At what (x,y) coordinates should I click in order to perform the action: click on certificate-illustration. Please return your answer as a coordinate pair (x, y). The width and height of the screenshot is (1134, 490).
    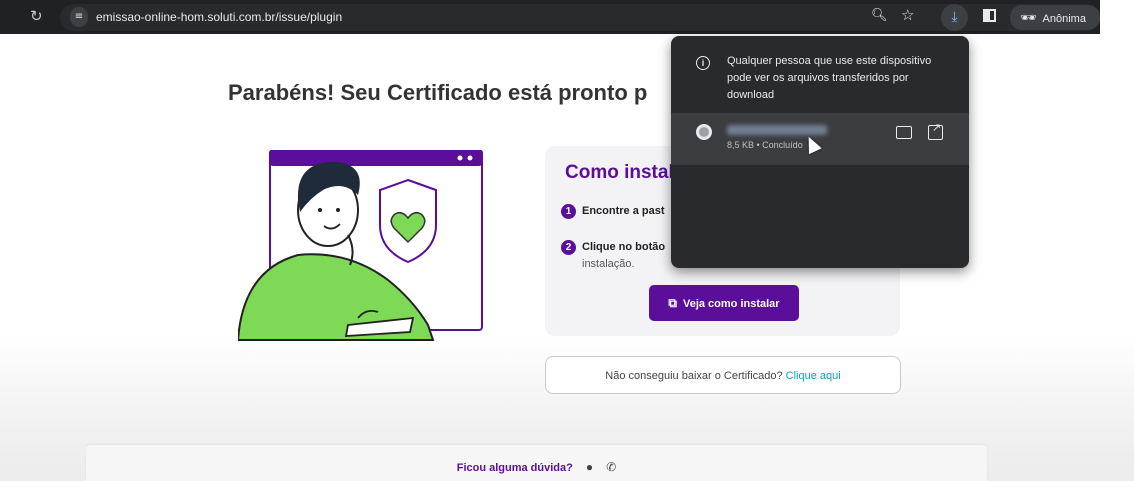
    Looking at the image, I should click on (360, 245).